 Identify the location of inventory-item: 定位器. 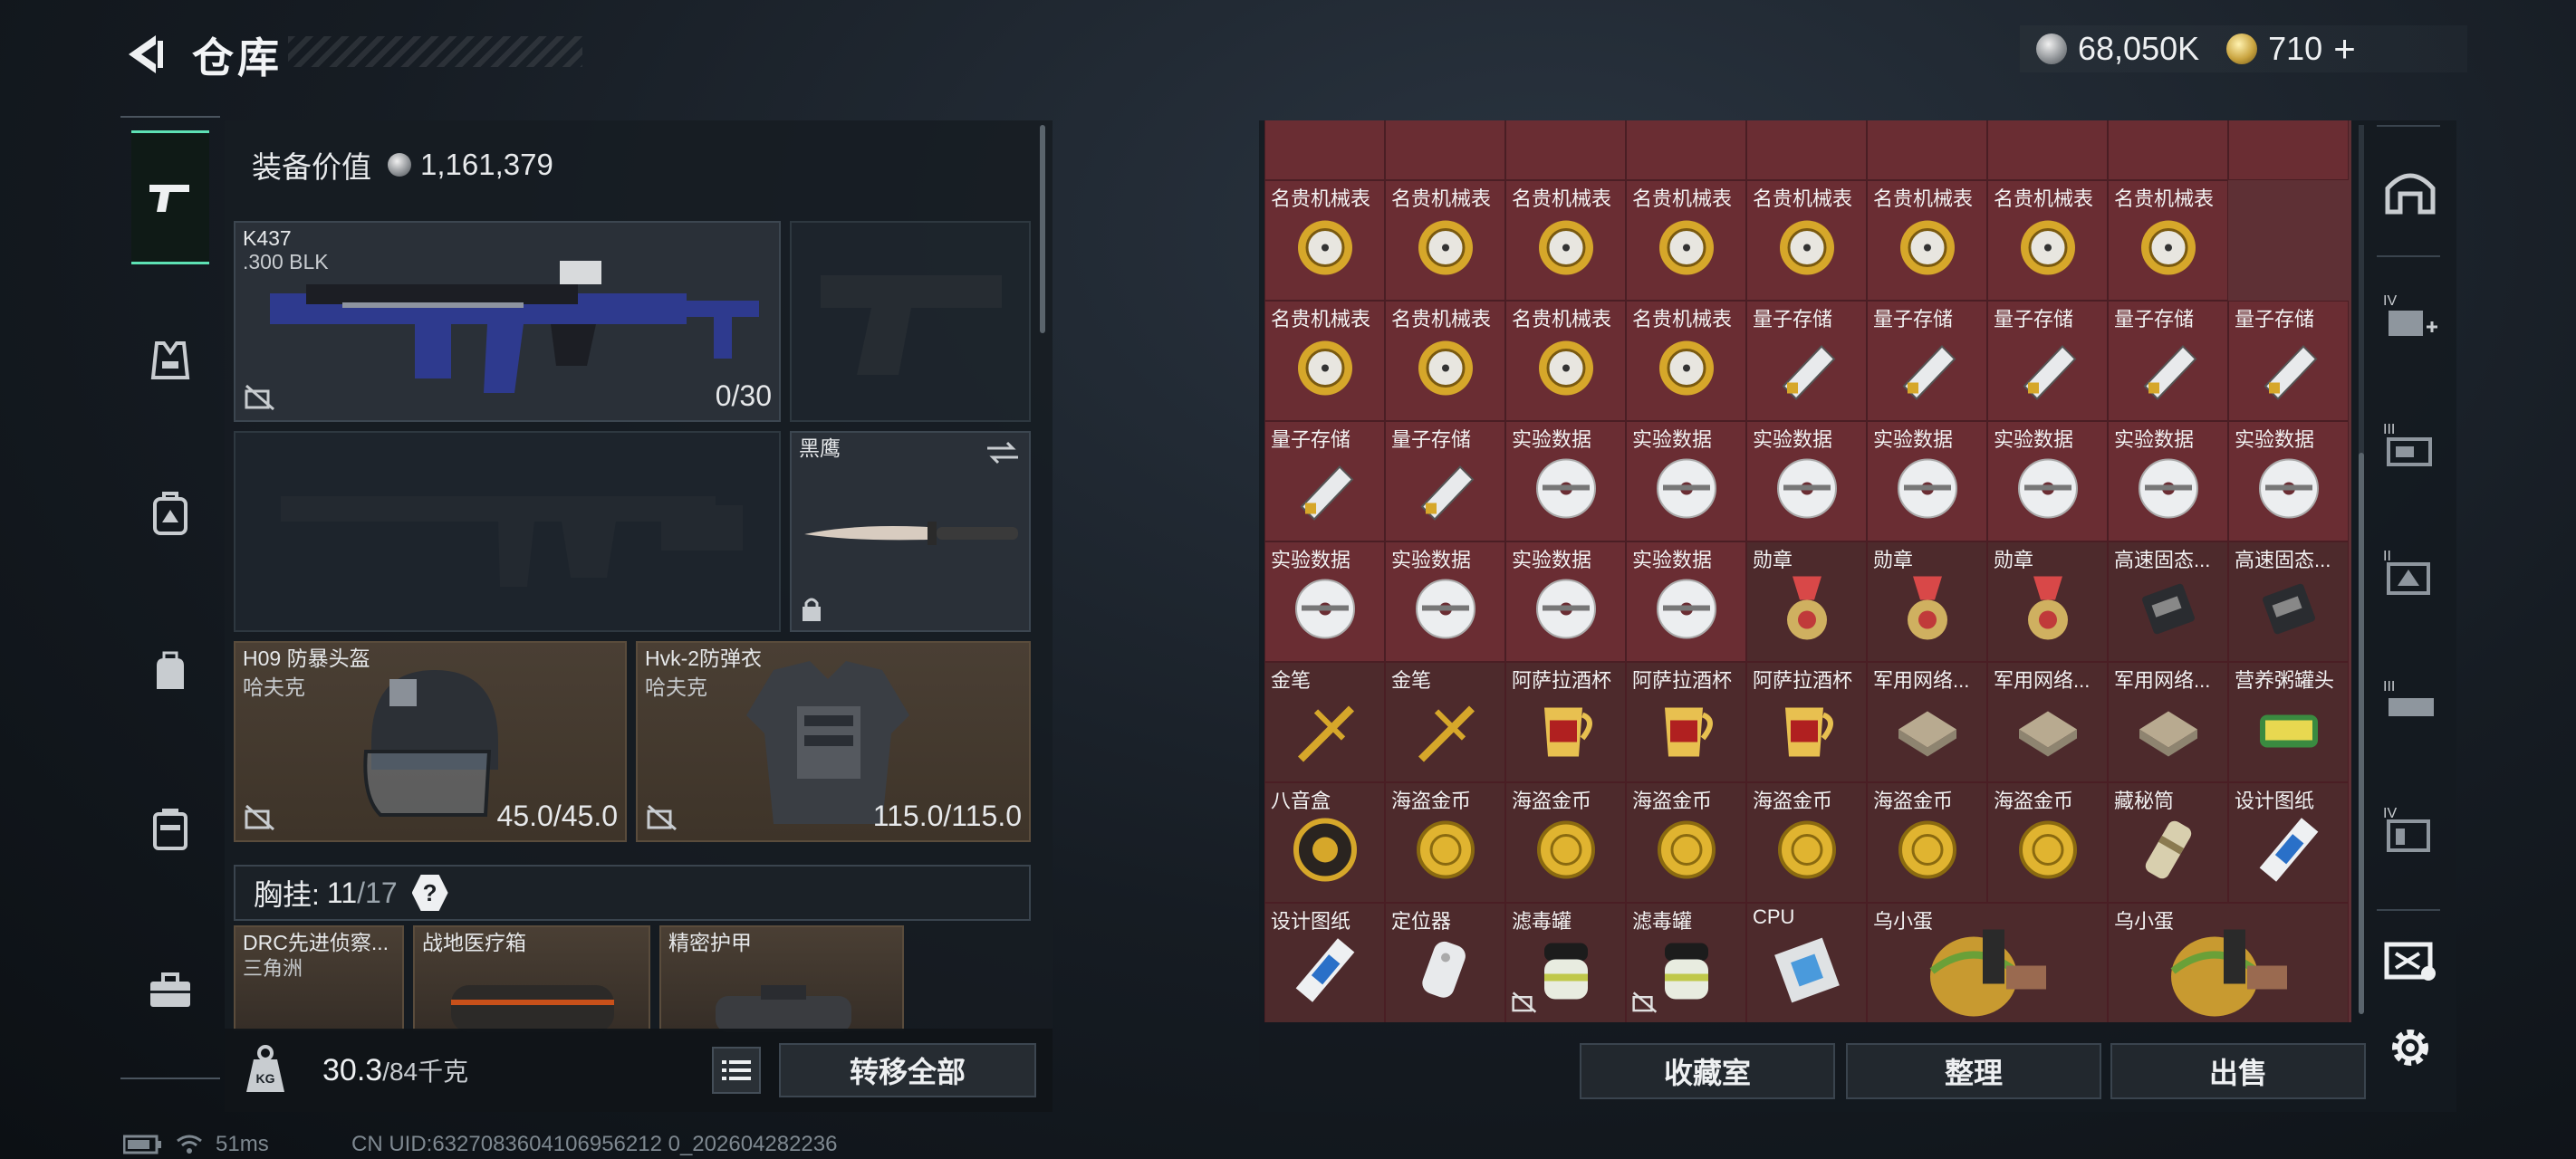
(1445, 963).